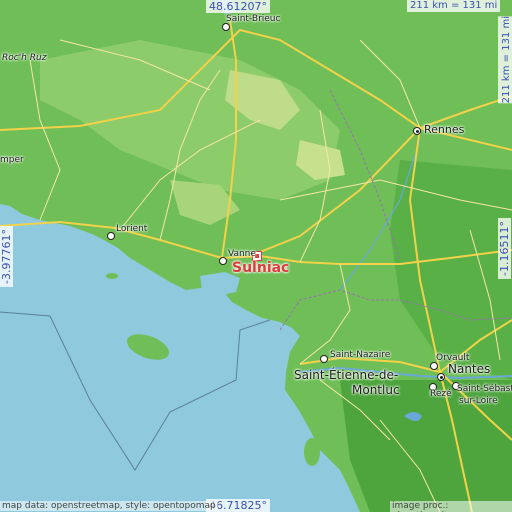  What do you see at coordinates (132, 229) in the screenshot?
I see `label-lorient: Lorient` at bounding box center [132, 229].